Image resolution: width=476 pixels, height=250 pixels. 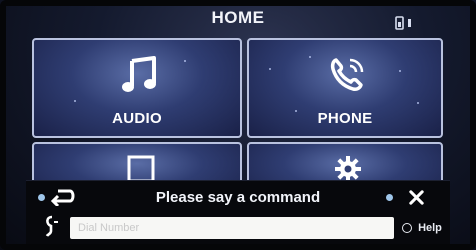 I want to click on status-icon, so click(x=403, y=23).